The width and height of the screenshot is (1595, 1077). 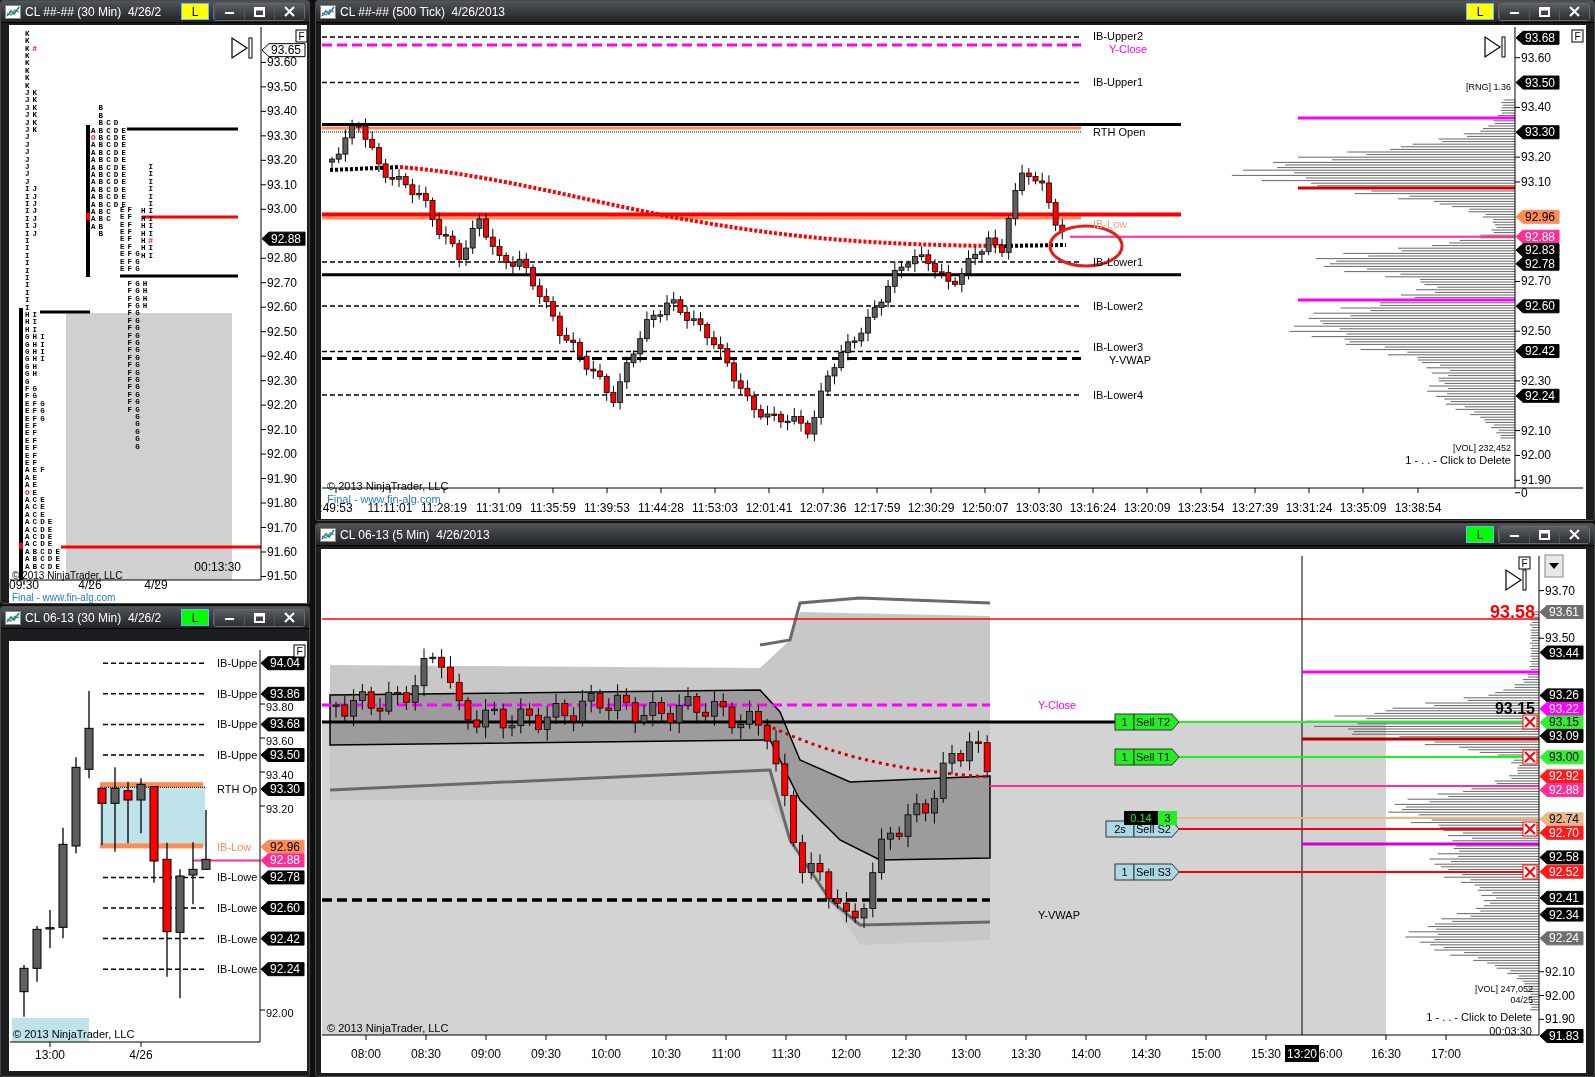 What do you see at coordinates (1561, 914) in the screenshot?
I see `price-tag: 92.34` at bounding box center [1561, 914].